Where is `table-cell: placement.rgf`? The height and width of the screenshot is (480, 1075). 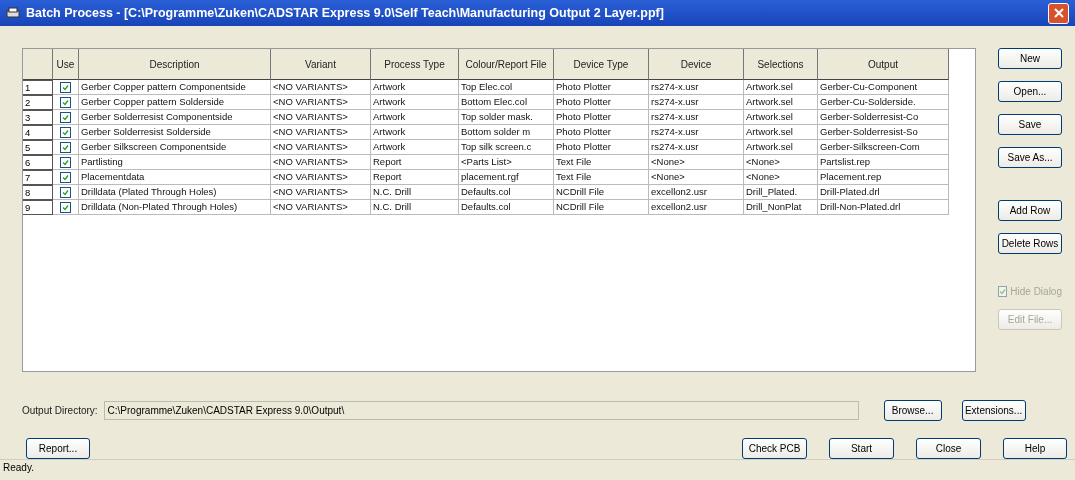 table-cell: placement.rgf is located at coordinates (506, 177).